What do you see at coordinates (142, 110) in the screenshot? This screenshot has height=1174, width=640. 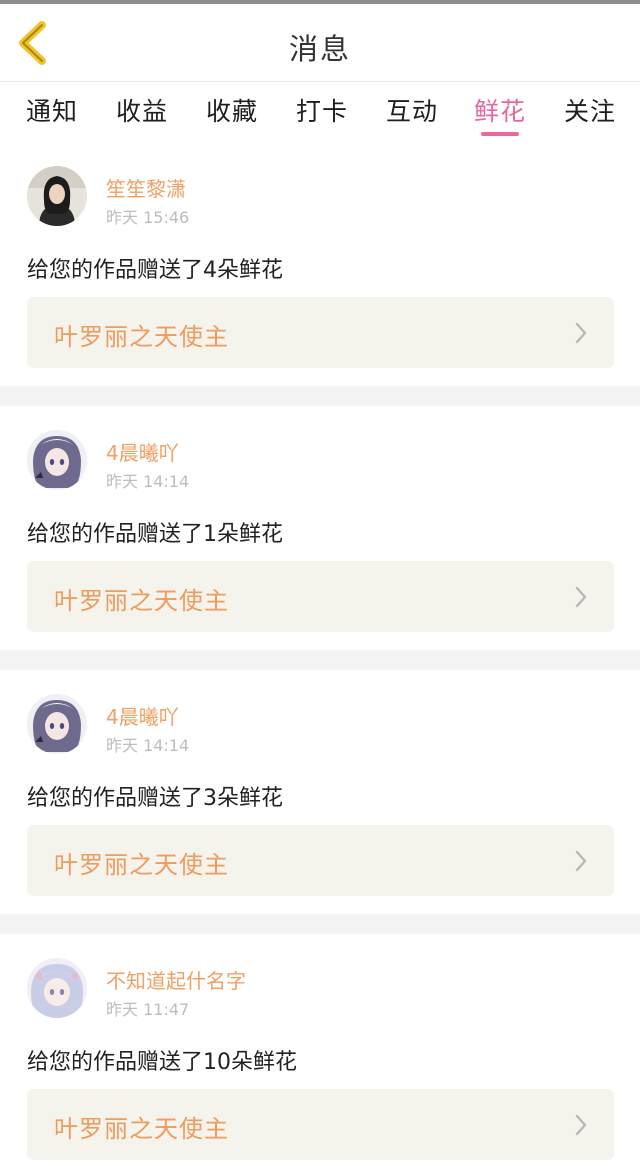 I see `tab-earnings: 收益` at bounding box center [142, 110].